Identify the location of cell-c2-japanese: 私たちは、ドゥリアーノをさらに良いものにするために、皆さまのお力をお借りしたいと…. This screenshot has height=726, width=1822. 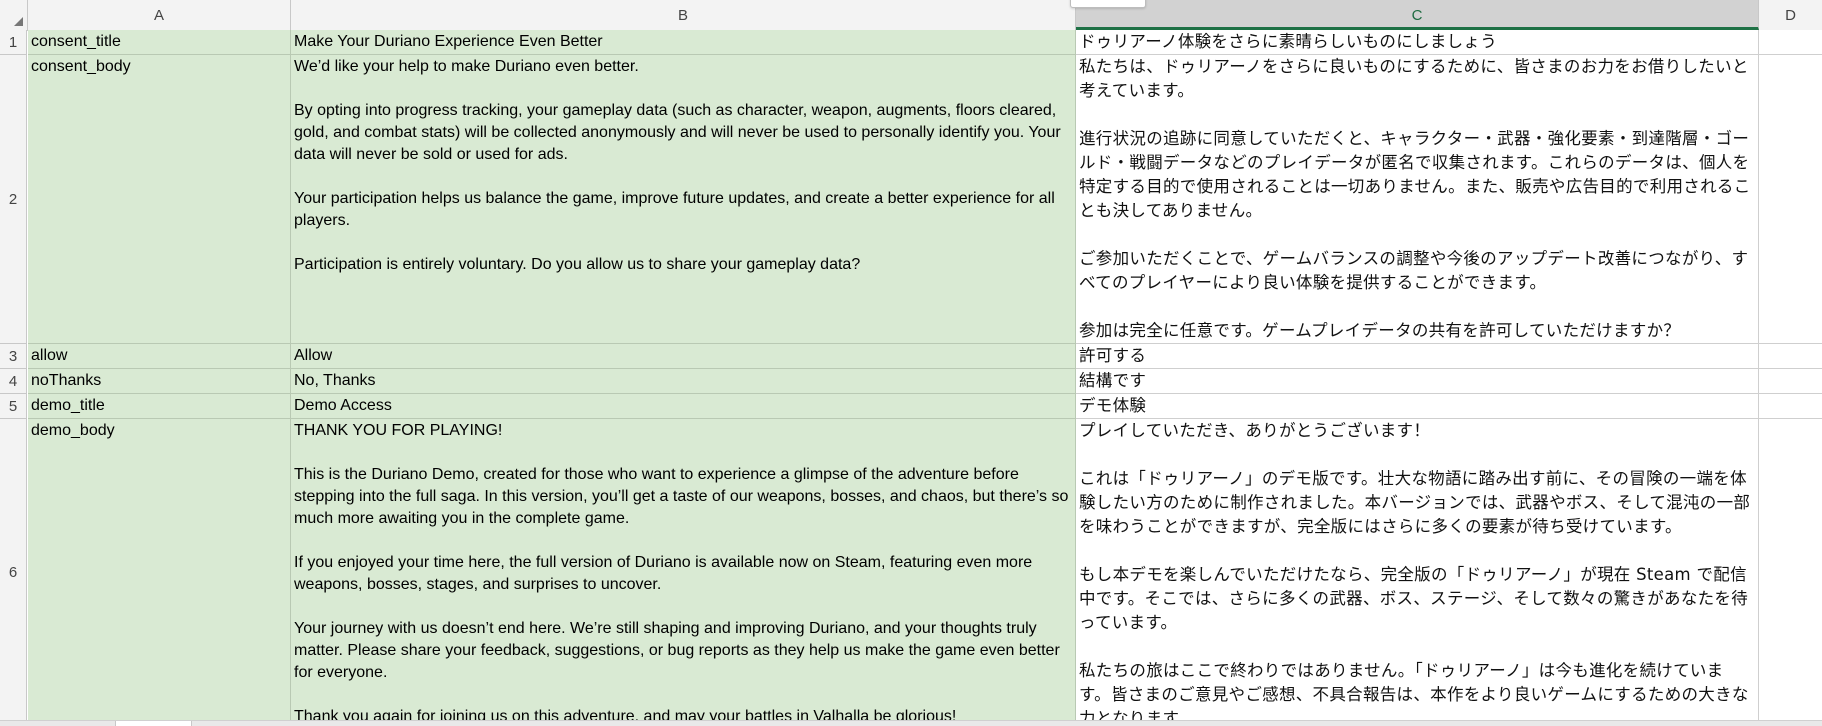
(1417, 199).